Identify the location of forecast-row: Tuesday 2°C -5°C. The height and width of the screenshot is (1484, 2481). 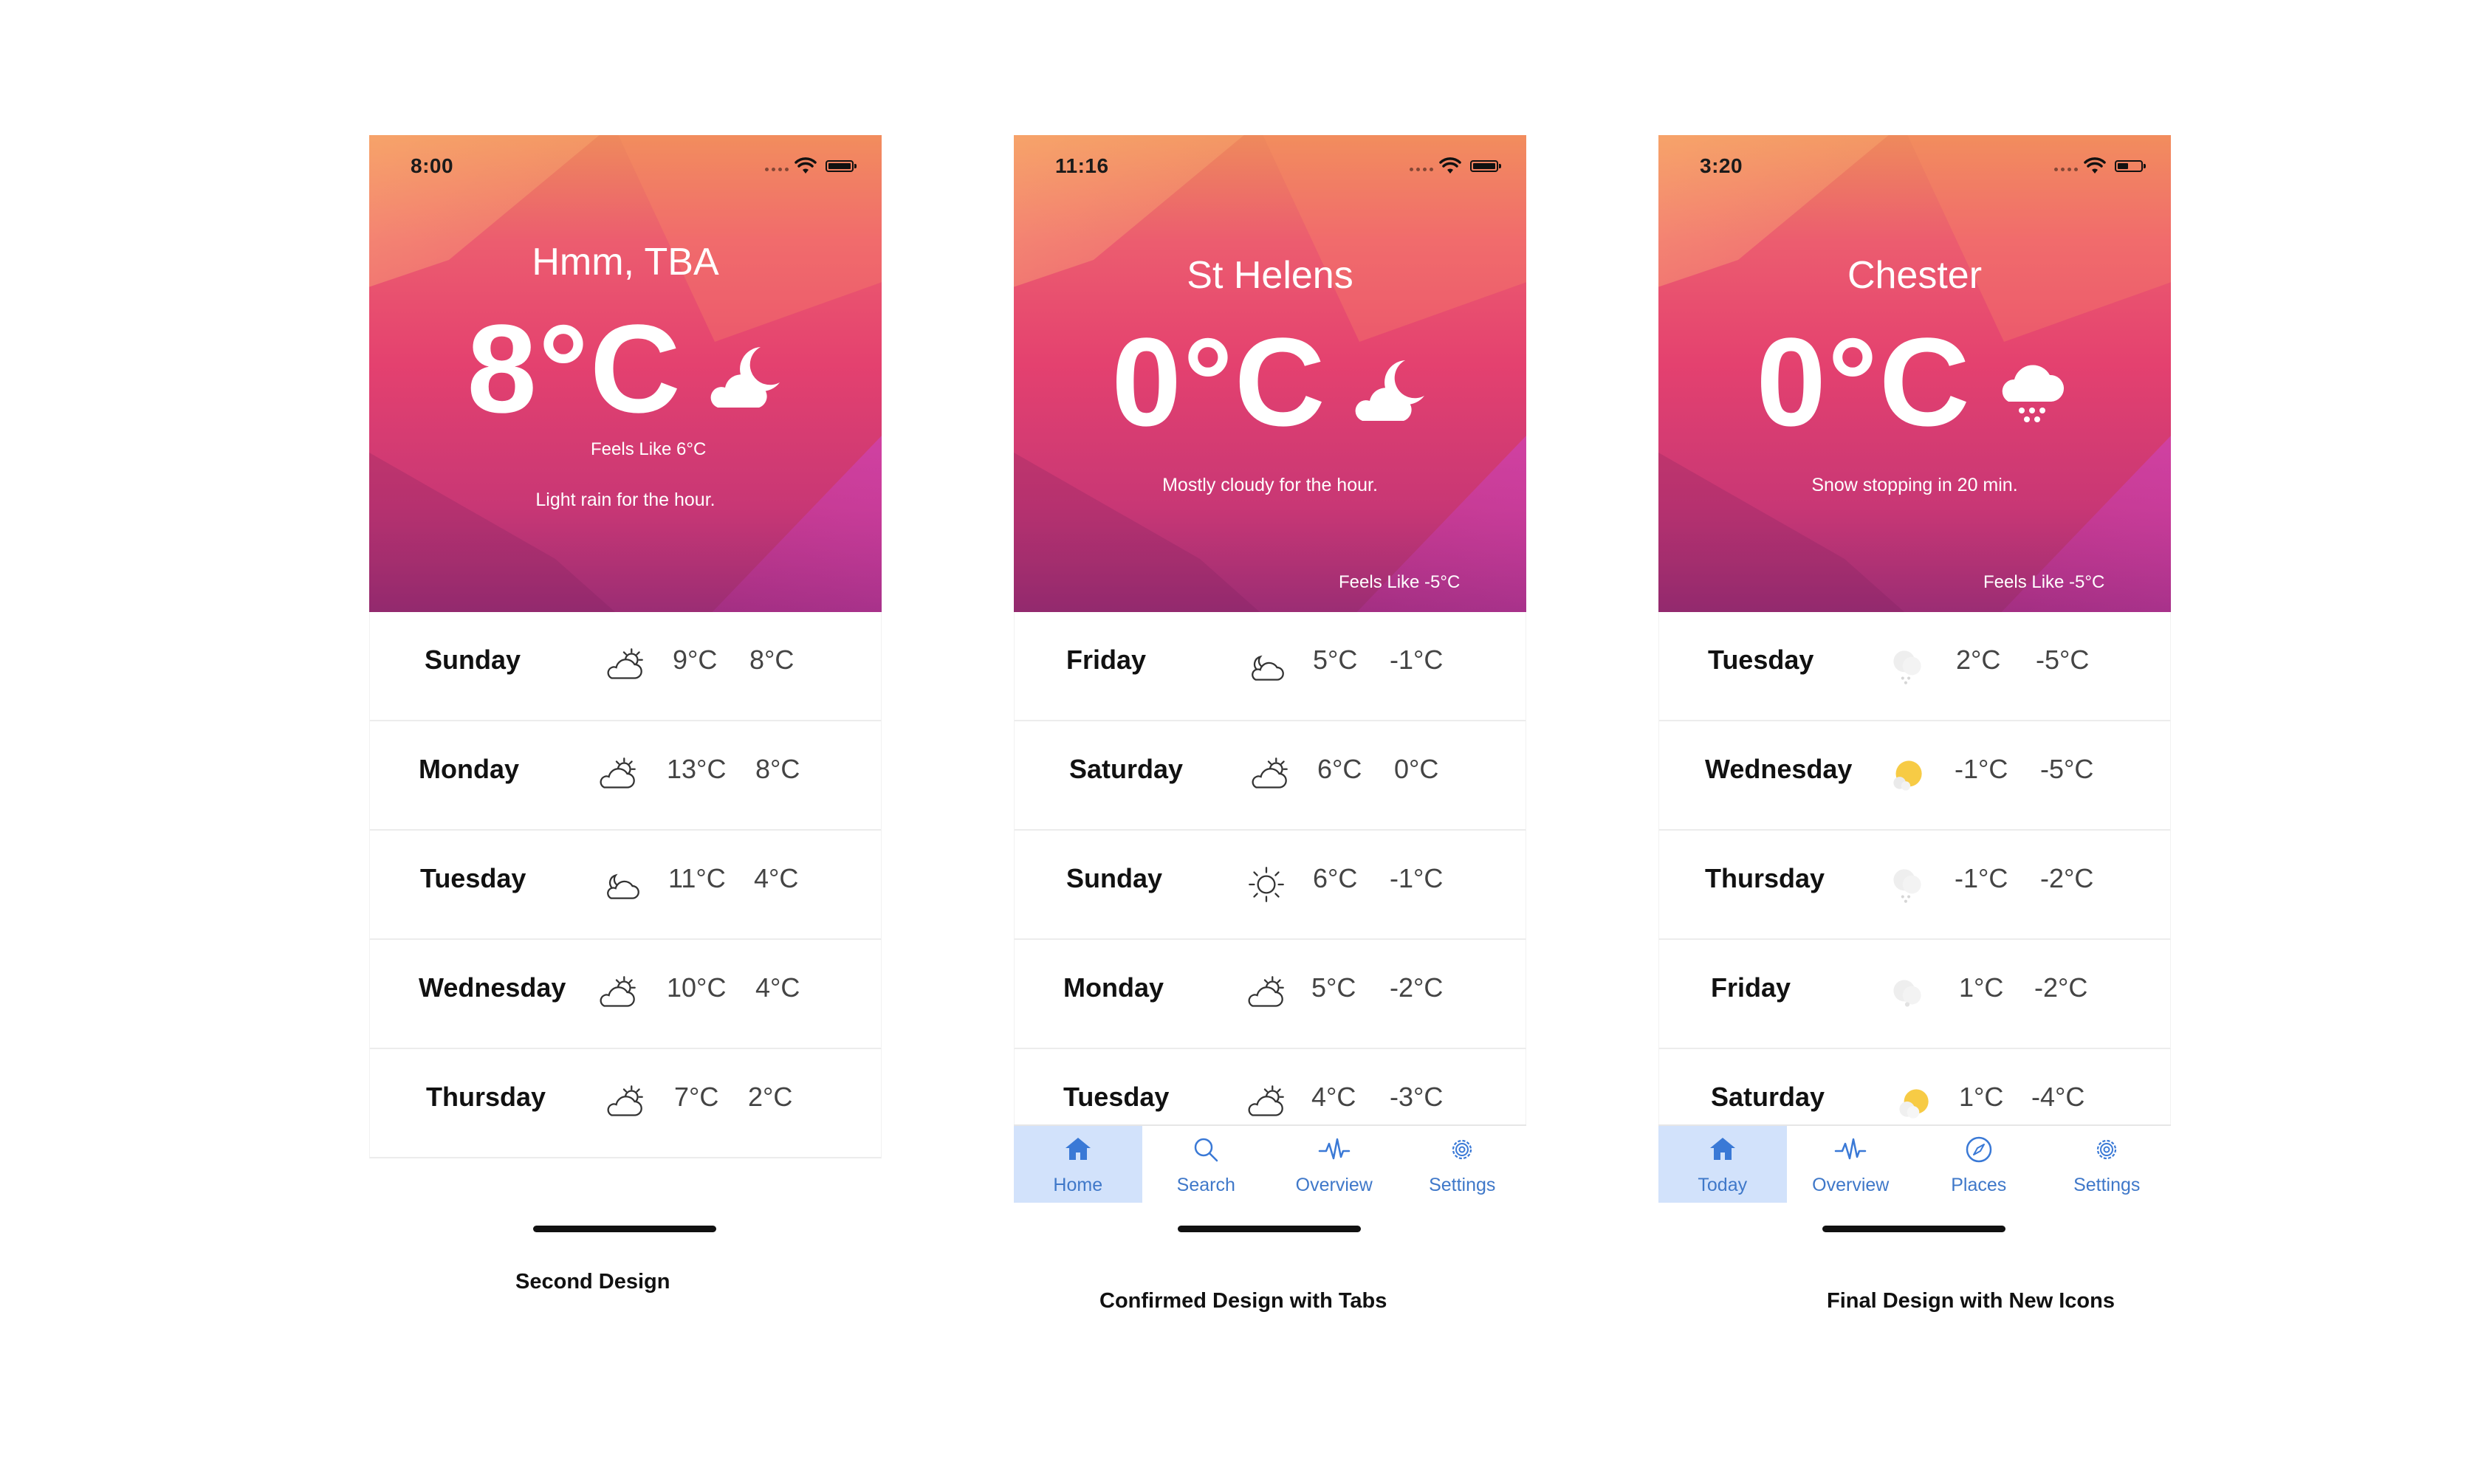
(1914, 666).